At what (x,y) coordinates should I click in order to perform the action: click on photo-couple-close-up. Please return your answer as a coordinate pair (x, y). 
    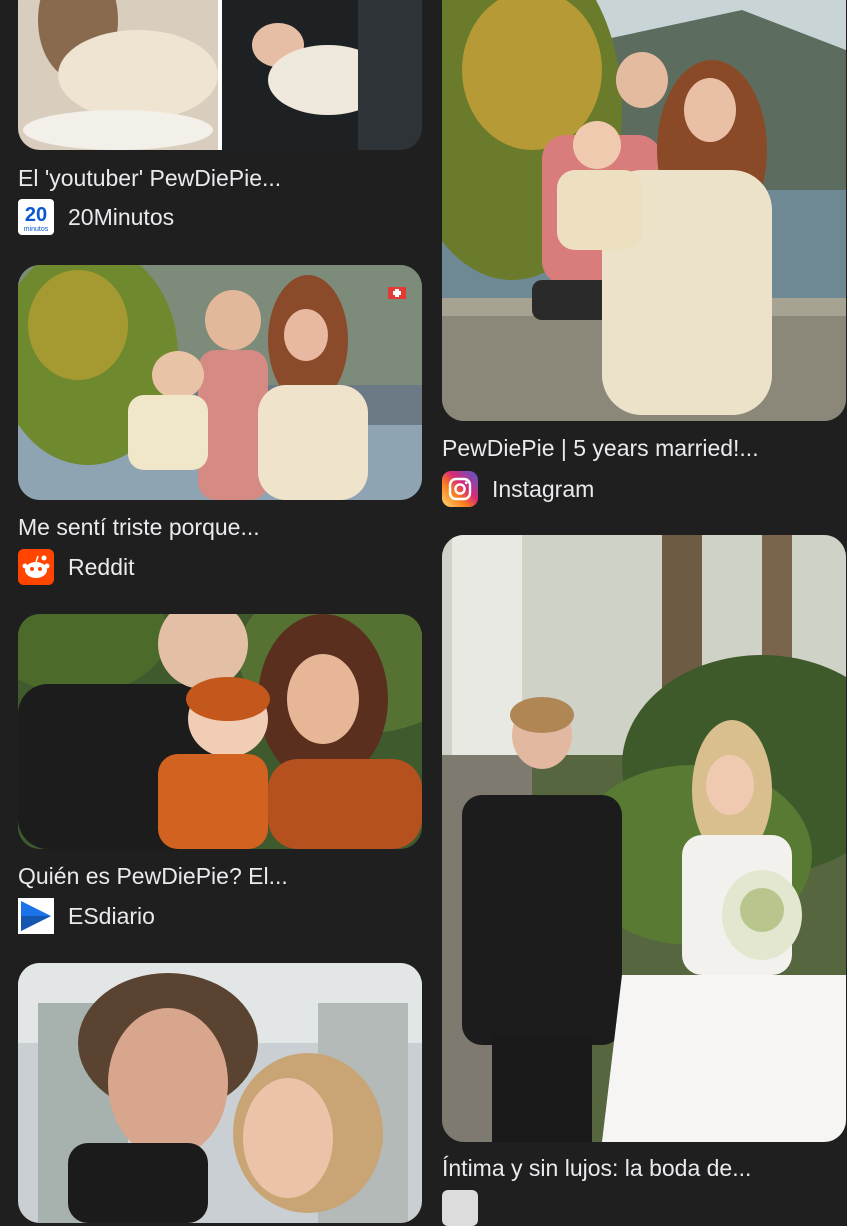
    Looking at the image, I should click on (220, 1093).